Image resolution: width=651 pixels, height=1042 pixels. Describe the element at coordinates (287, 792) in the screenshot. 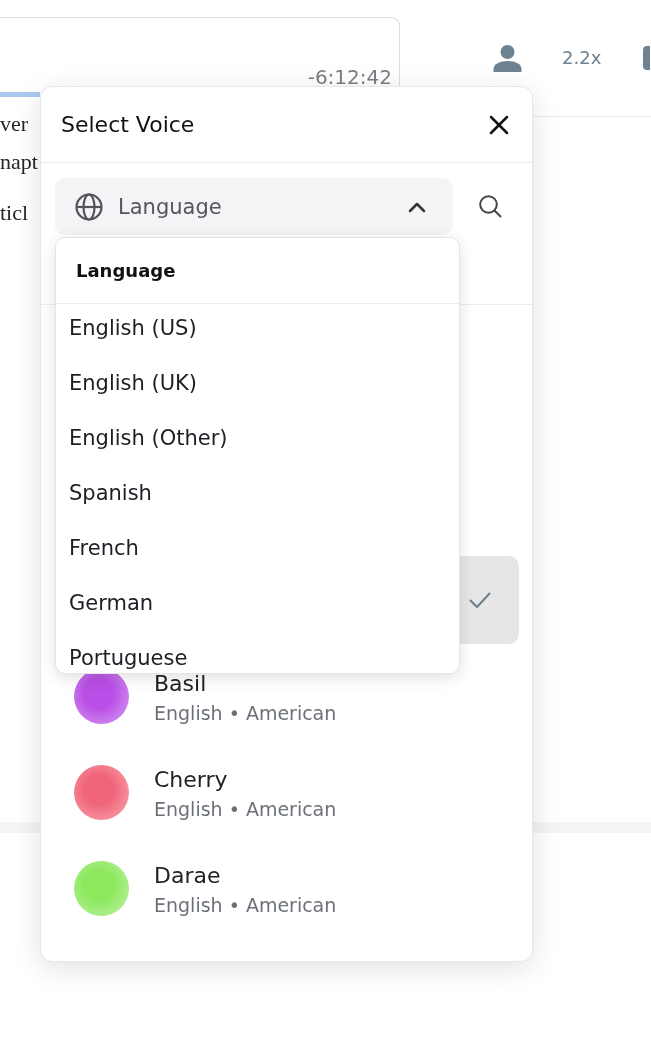

I see `voice-row: Cherry English • American` at that location.